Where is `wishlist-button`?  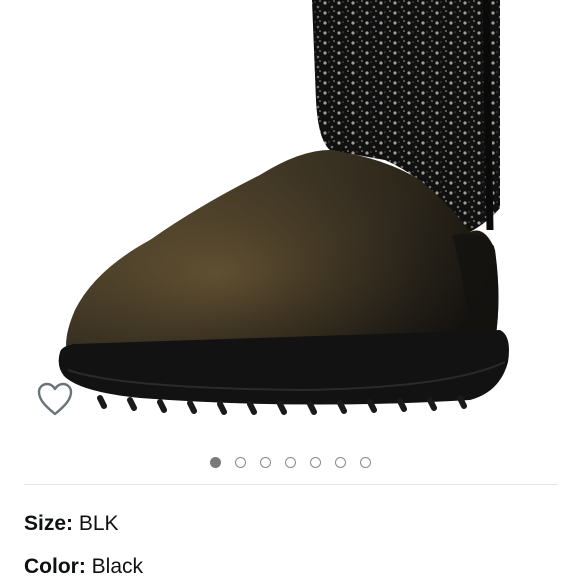
wishlist-button is located at coordinates (55, 399).